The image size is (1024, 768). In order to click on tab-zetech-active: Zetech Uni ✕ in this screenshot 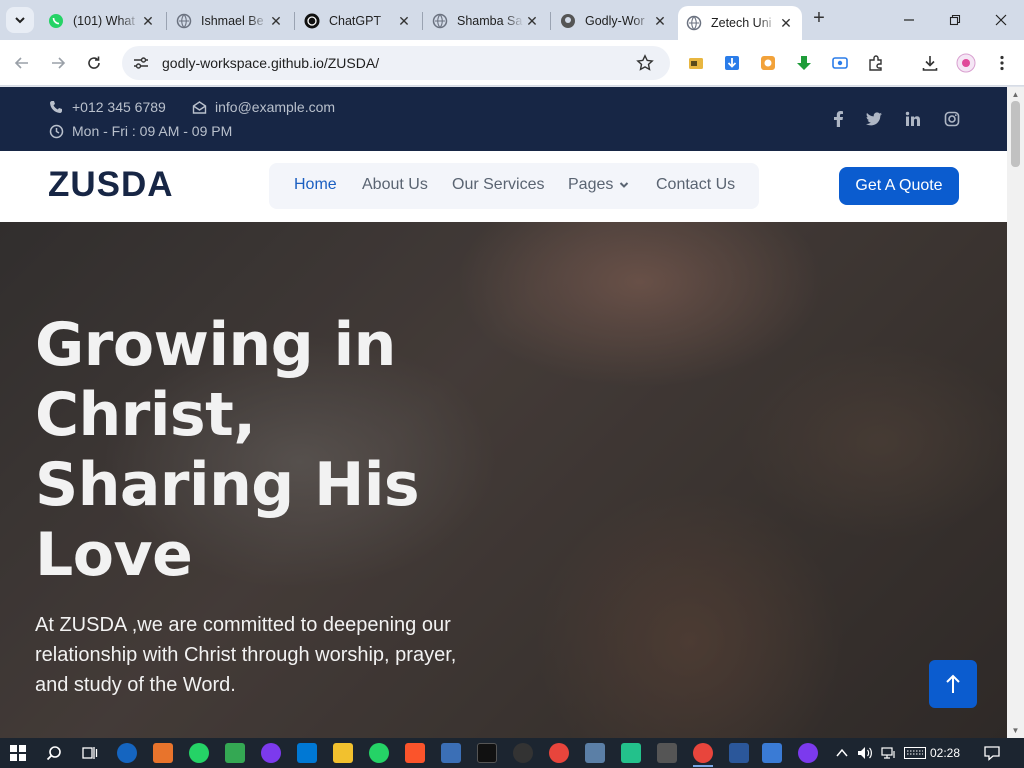, I will do `click(740, 23)`.